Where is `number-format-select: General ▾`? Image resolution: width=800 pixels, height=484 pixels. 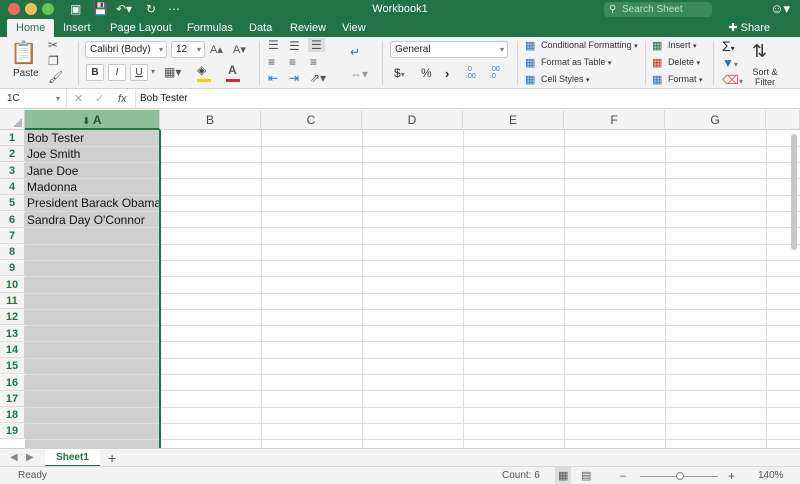 number-format-select: General ▾ is located at coordinates (449, 49).